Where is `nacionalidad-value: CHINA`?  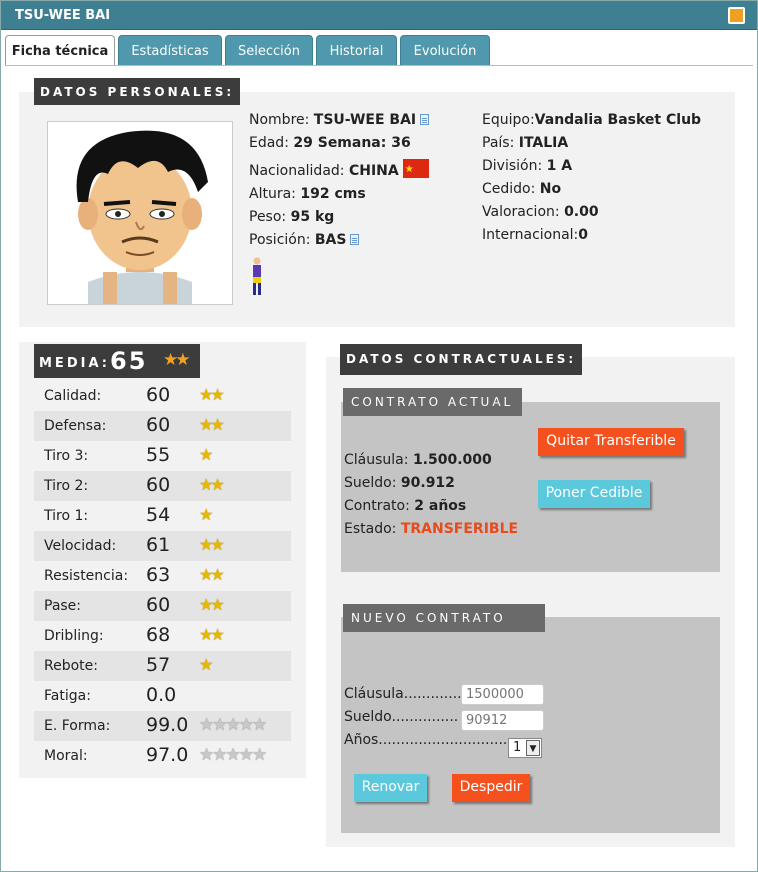
nacionalidad-value: CHINA is located at coordinates (373, 171).